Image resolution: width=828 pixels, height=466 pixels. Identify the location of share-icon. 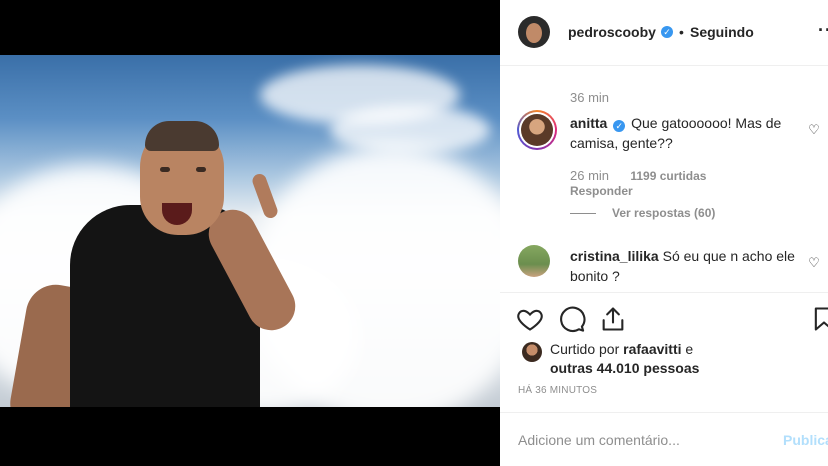
(613, 319).